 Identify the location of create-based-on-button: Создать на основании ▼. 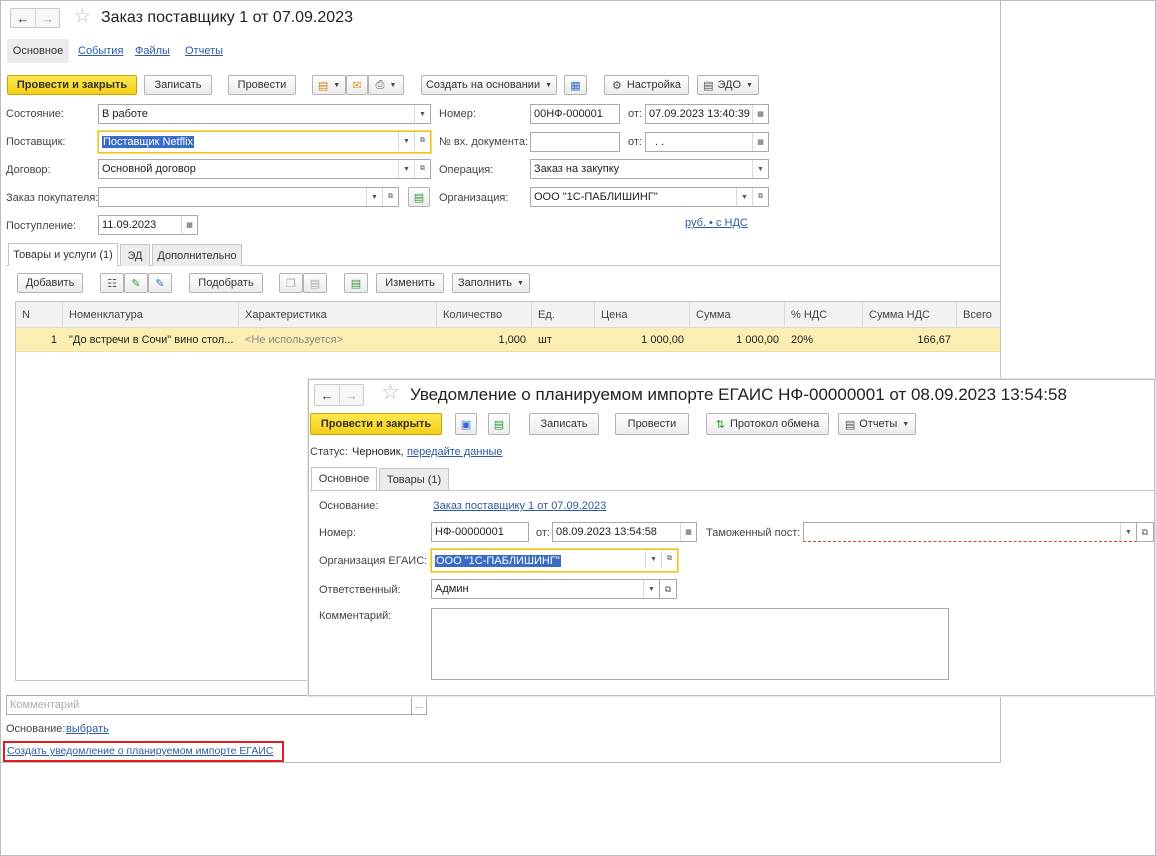
(489, 85).